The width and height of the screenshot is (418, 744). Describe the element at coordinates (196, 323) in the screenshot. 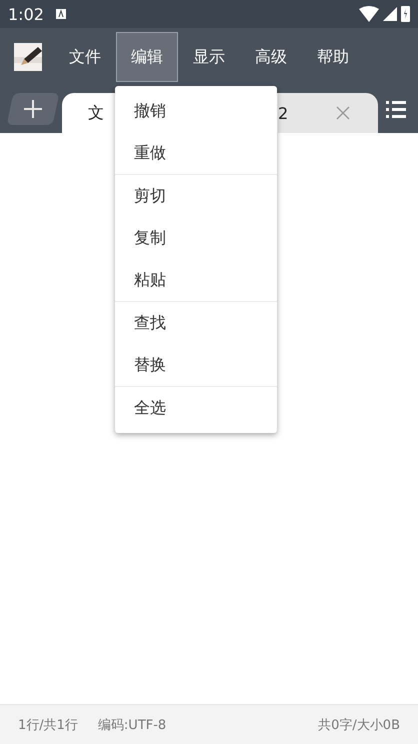

I see `menu-item: 查找` at that location.